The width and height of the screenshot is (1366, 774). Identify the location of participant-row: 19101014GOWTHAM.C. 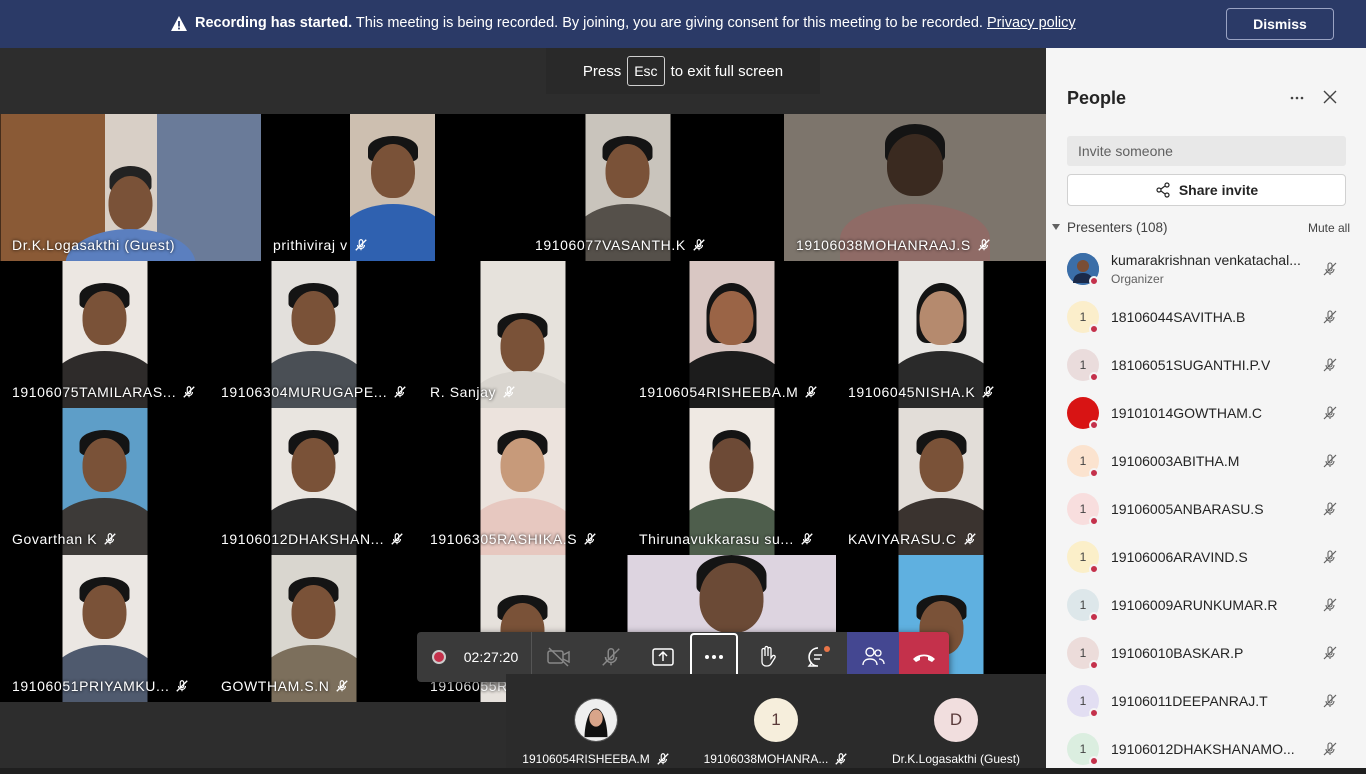
(1206, 414).